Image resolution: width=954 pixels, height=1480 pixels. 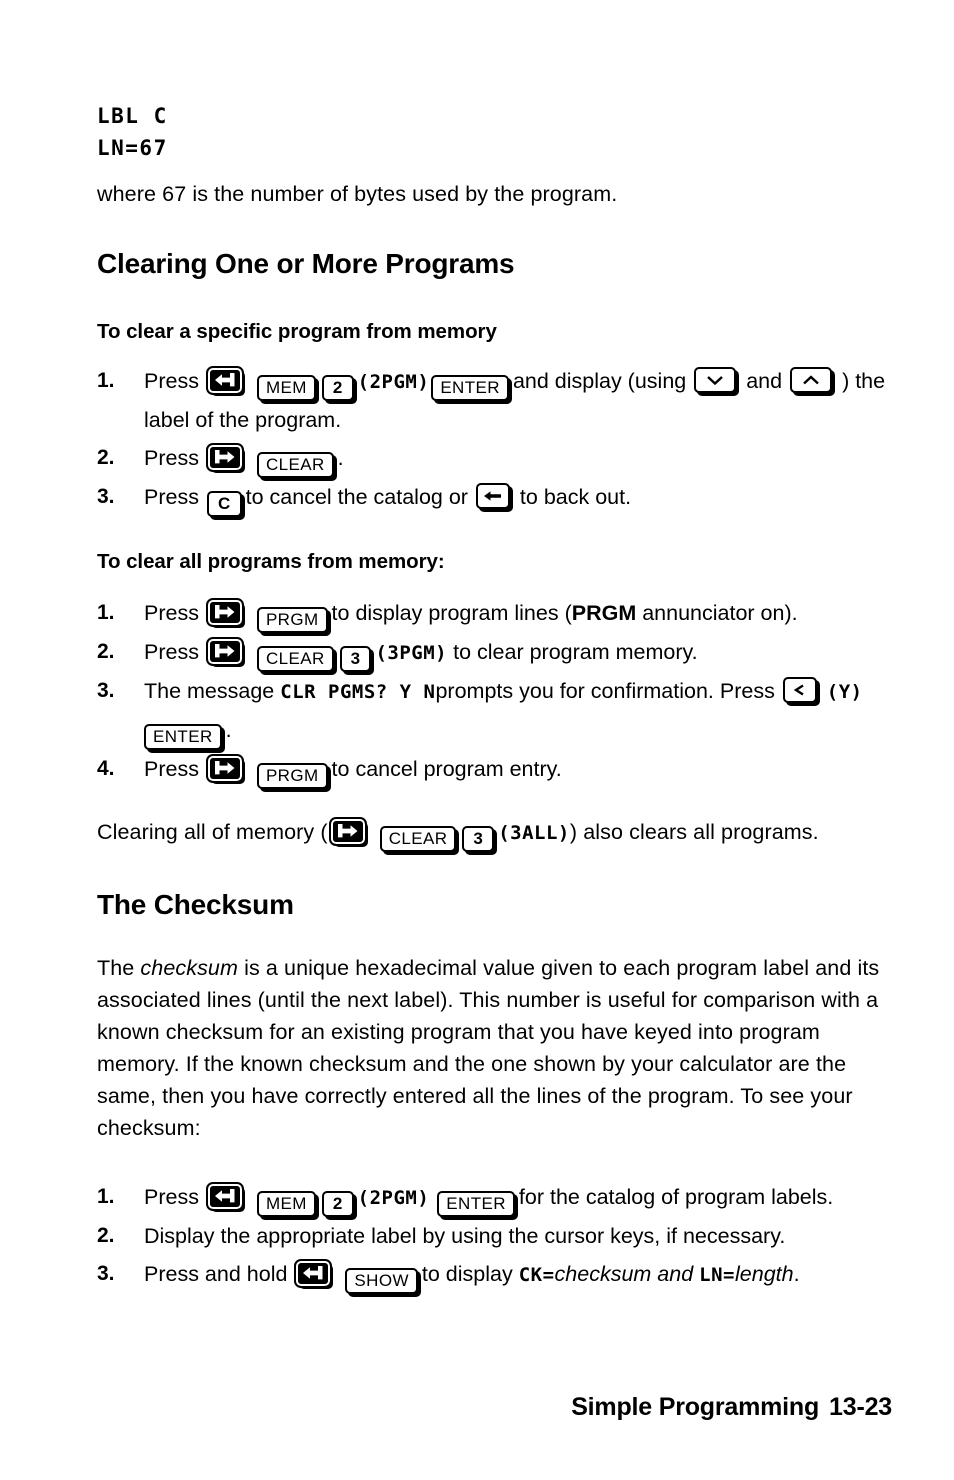 I want to click on step-text-2: and display (using, so click(x=599, y=381).